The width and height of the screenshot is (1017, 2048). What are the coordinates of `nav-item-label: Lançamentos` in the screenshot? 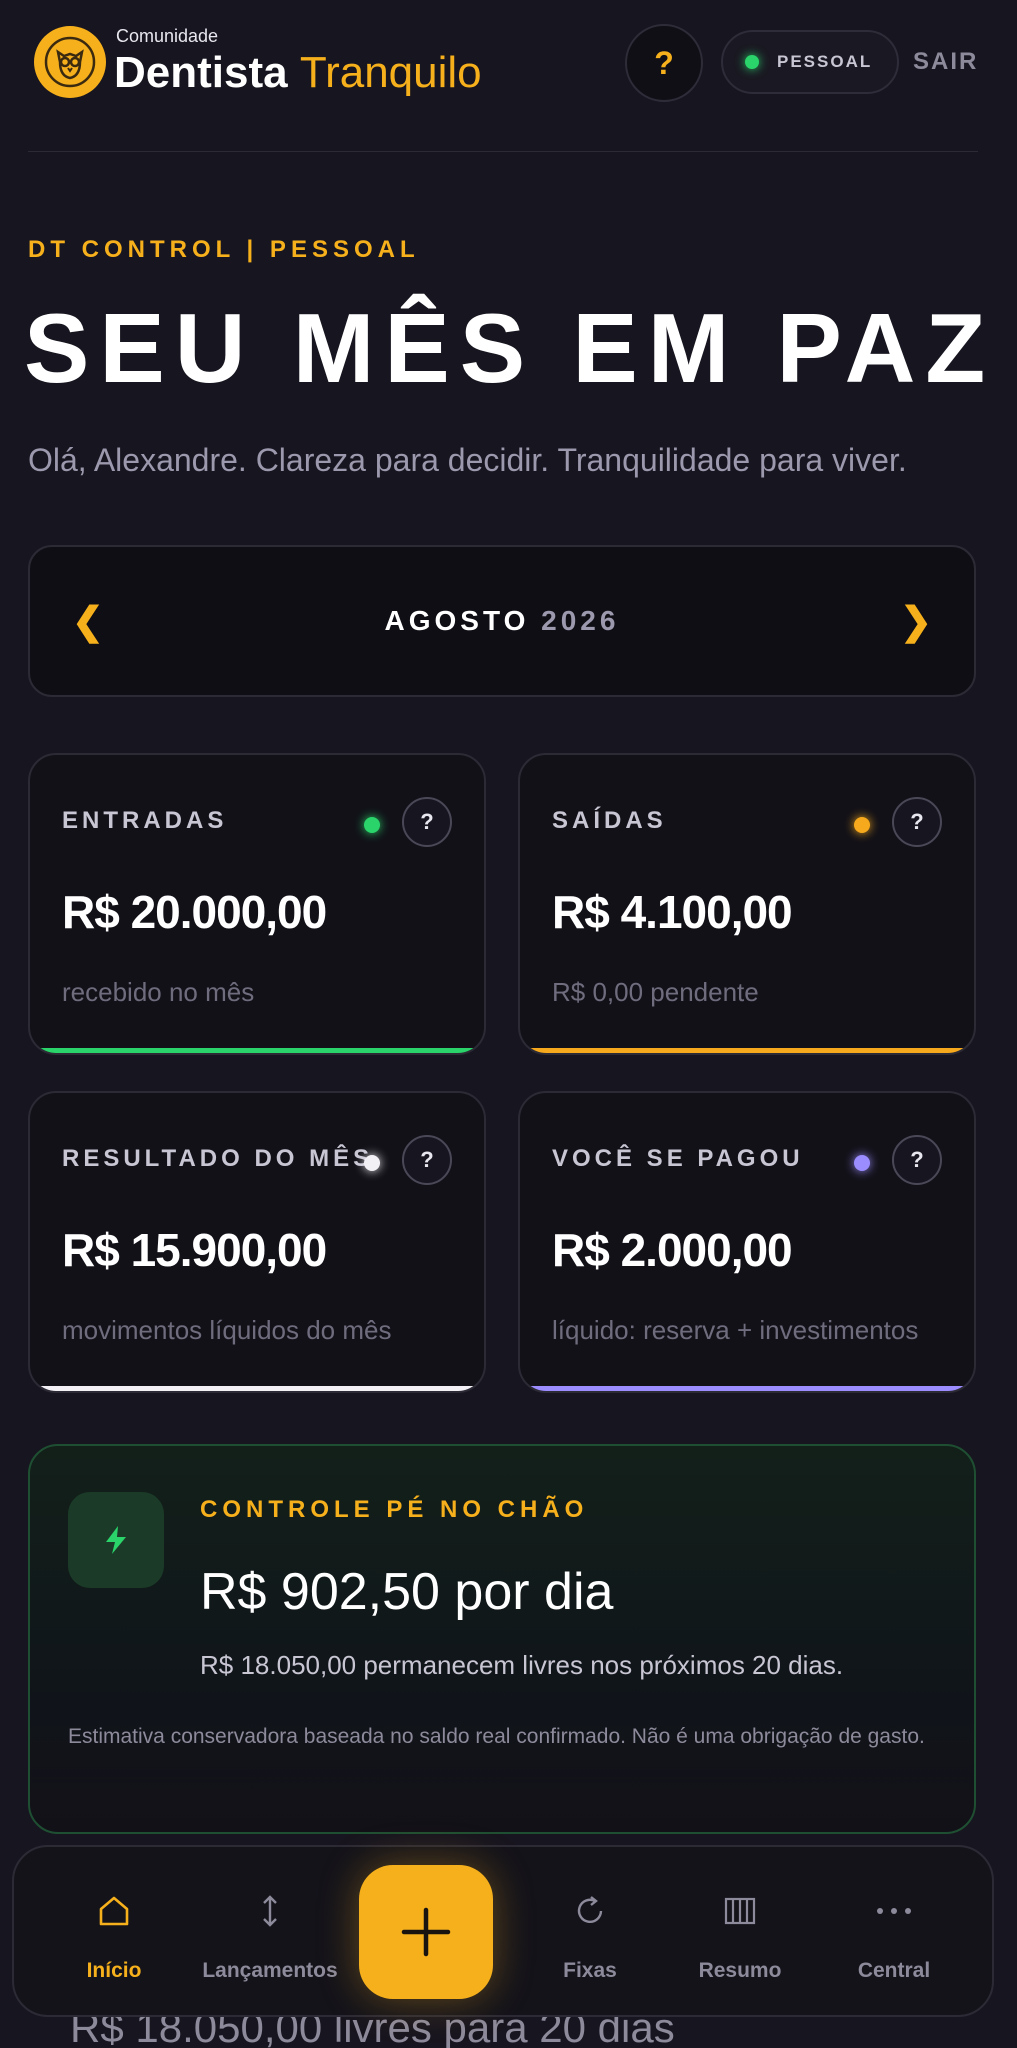 It's located at (270, 1970).